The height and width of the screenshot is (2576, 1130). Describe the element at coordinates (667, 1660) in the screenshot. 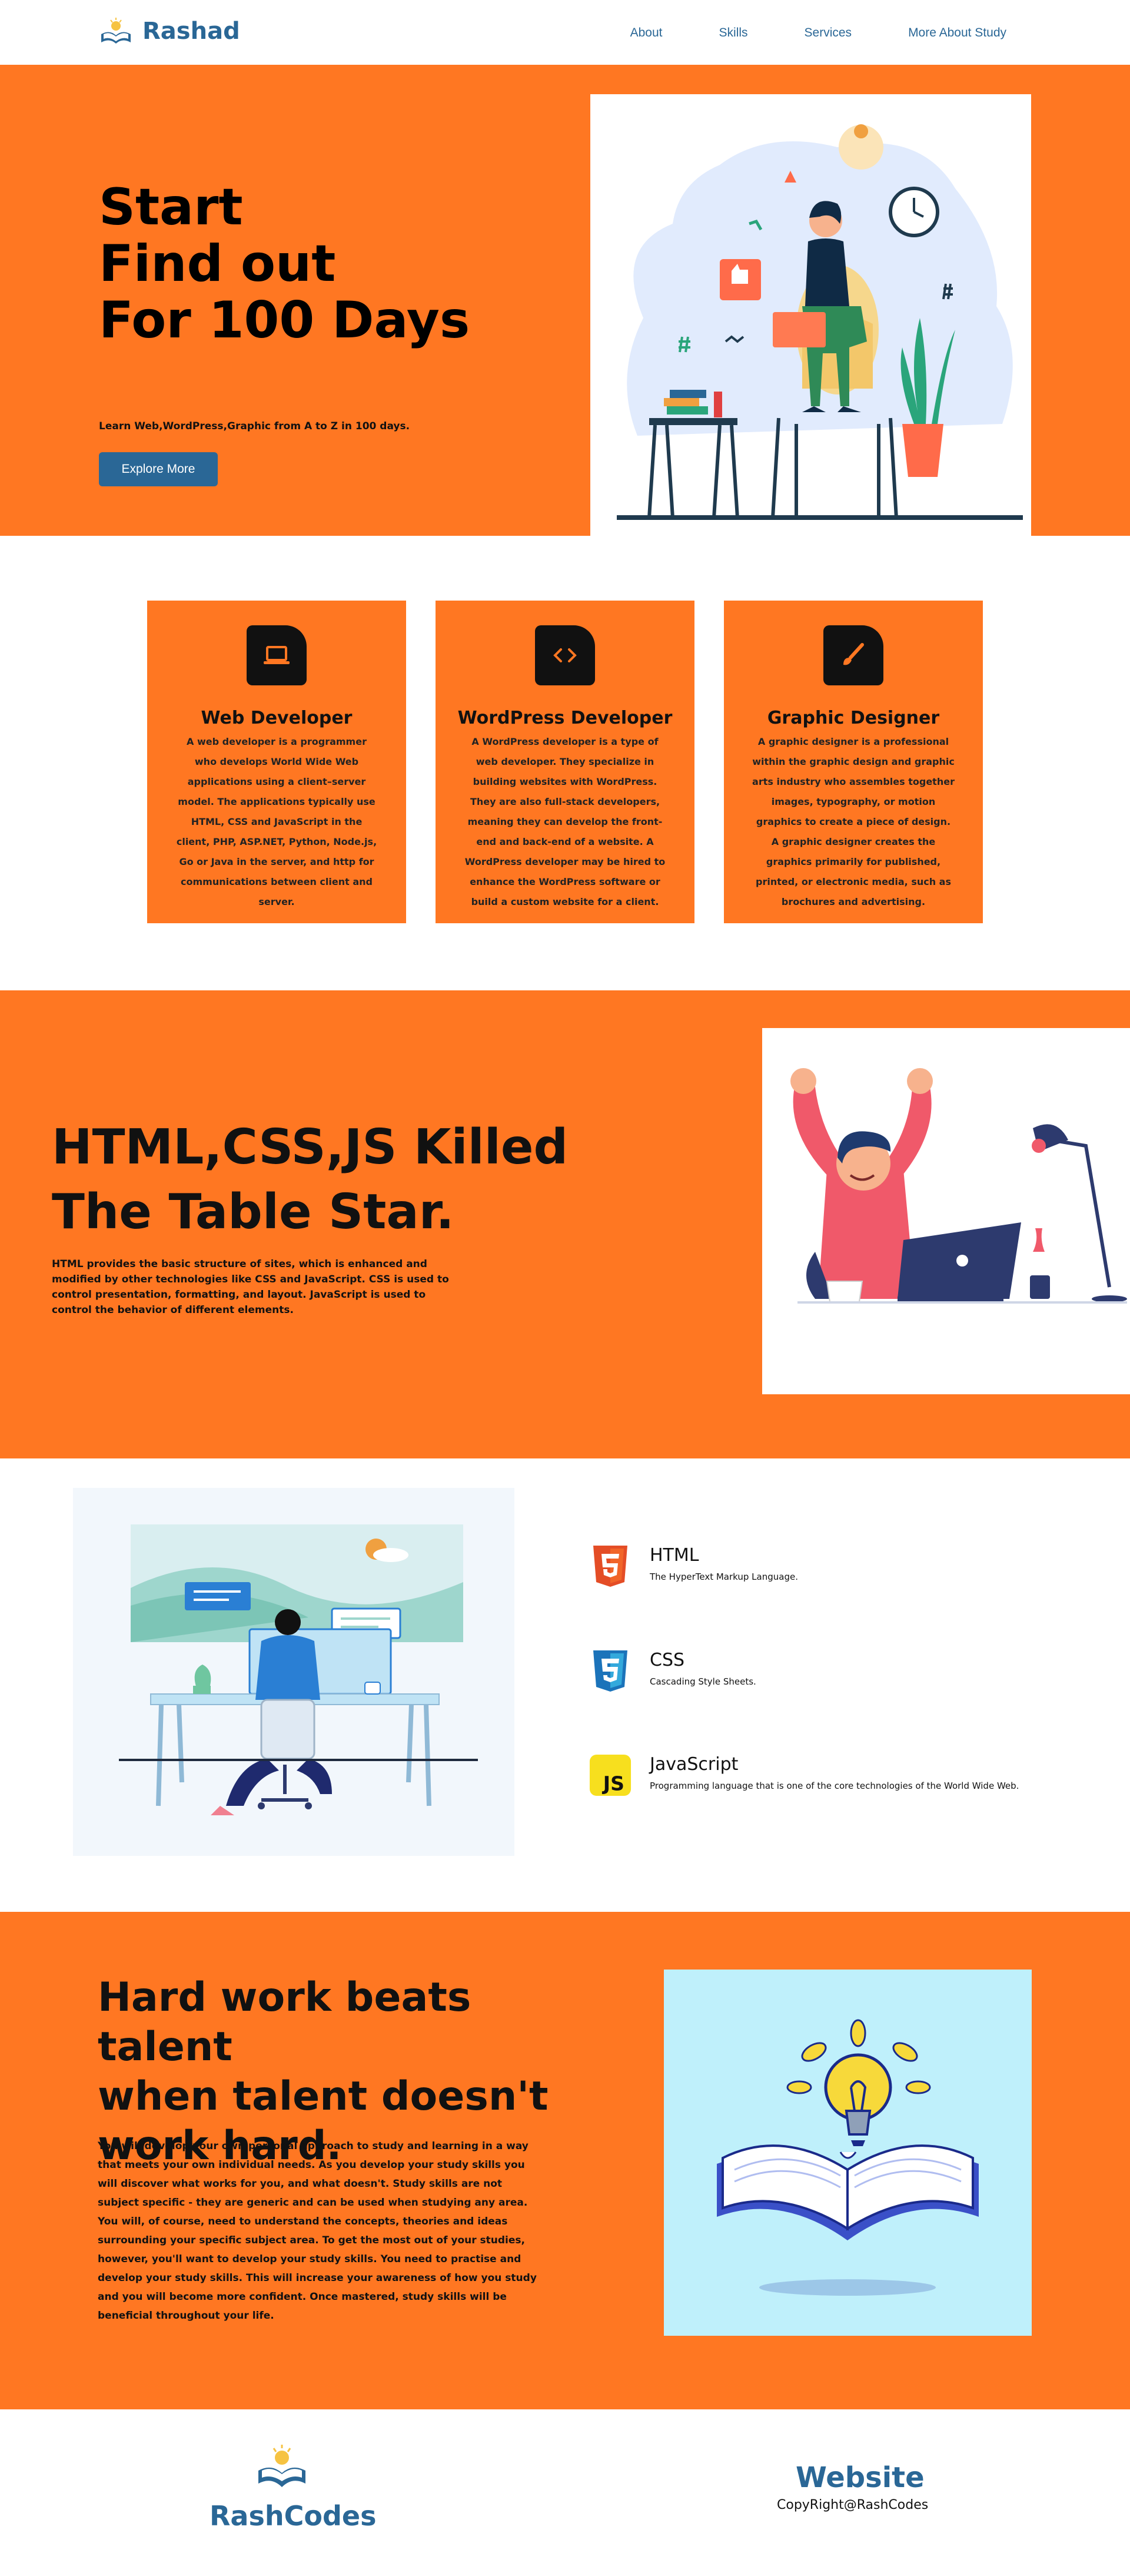

I see `tech-name: CSS` at that location.